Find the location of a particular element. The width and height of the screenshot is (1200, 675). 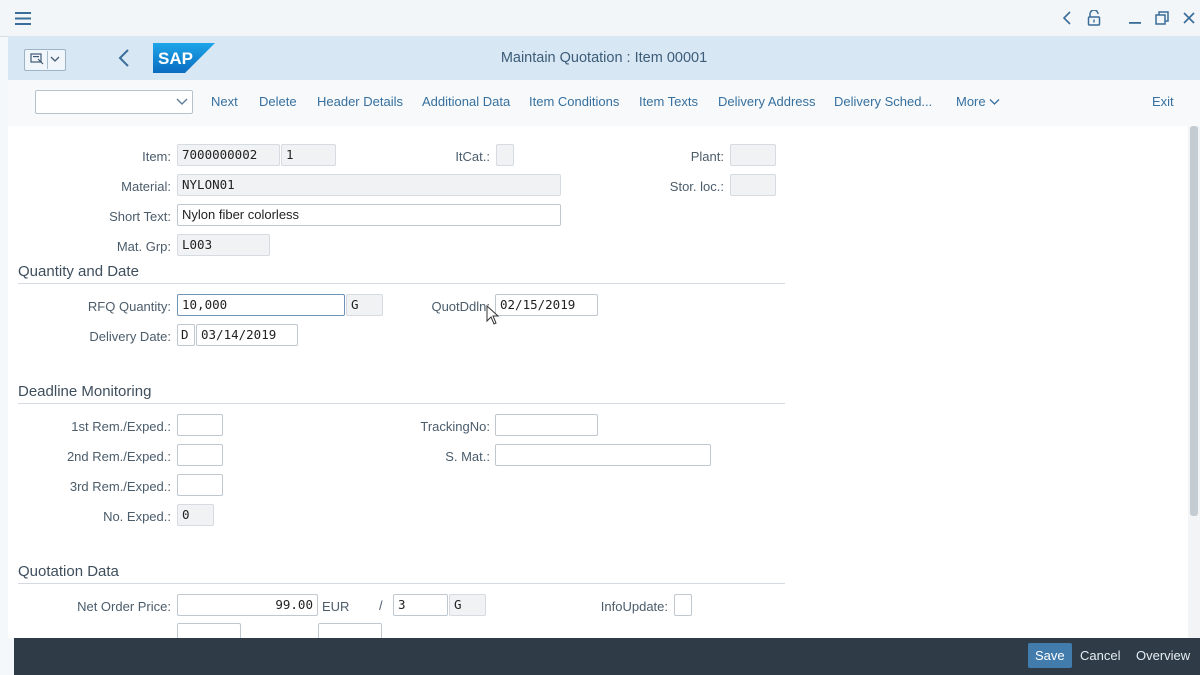

info-update-label: InfoUpdate: is located at coordinates (634, 606).